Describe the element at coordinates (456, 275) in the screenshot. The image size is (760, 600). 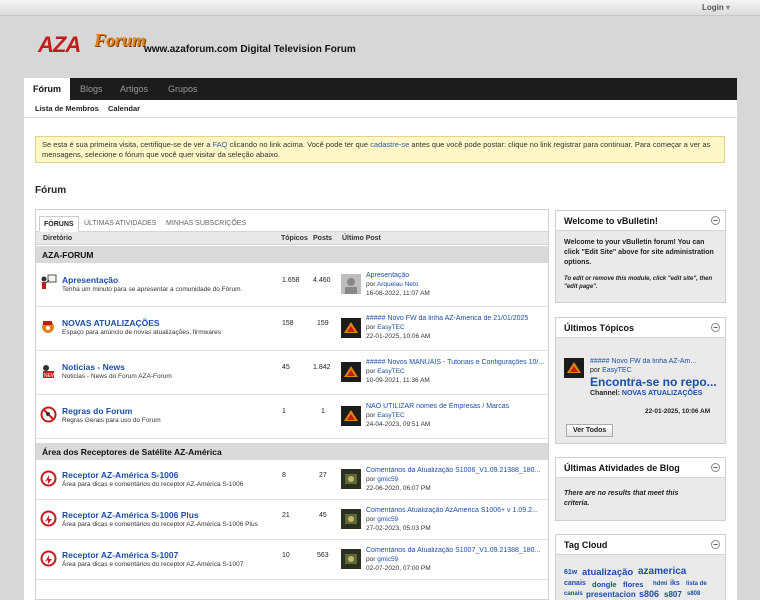
I see `last-post-title: Apresentação` at that location.